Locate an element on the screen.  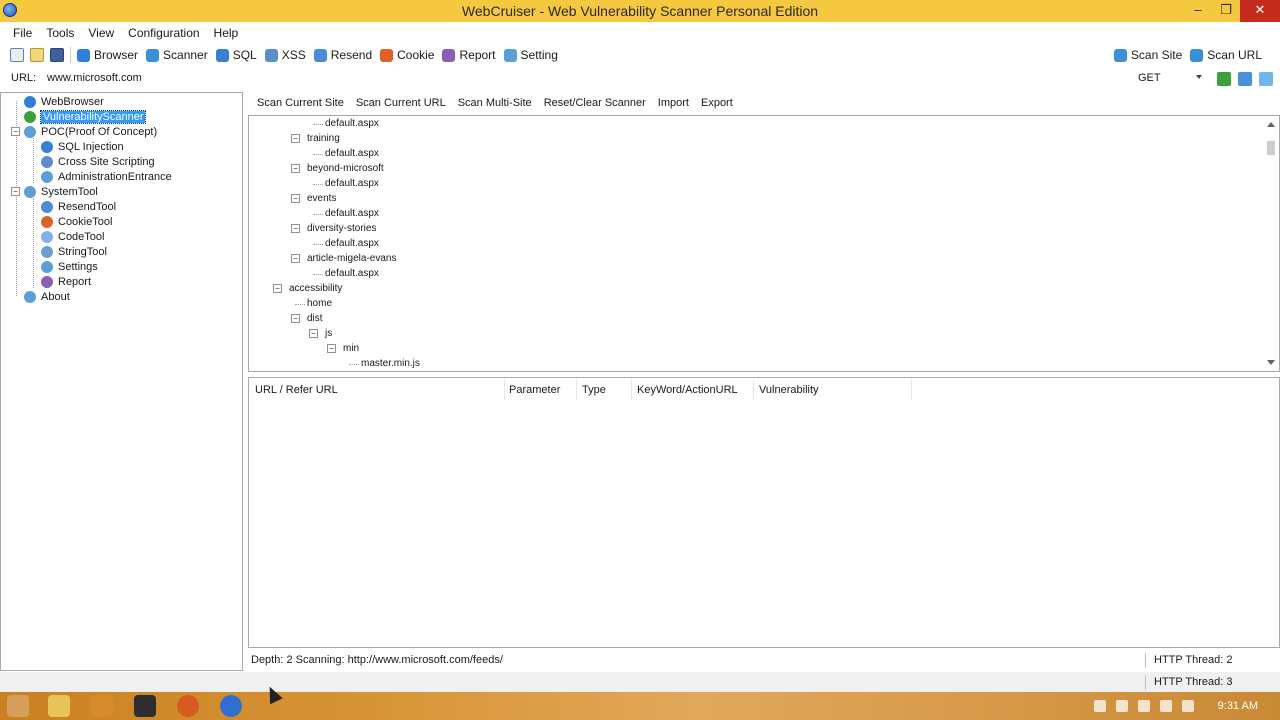
menu-file: File is located at coordinates (22, 33).